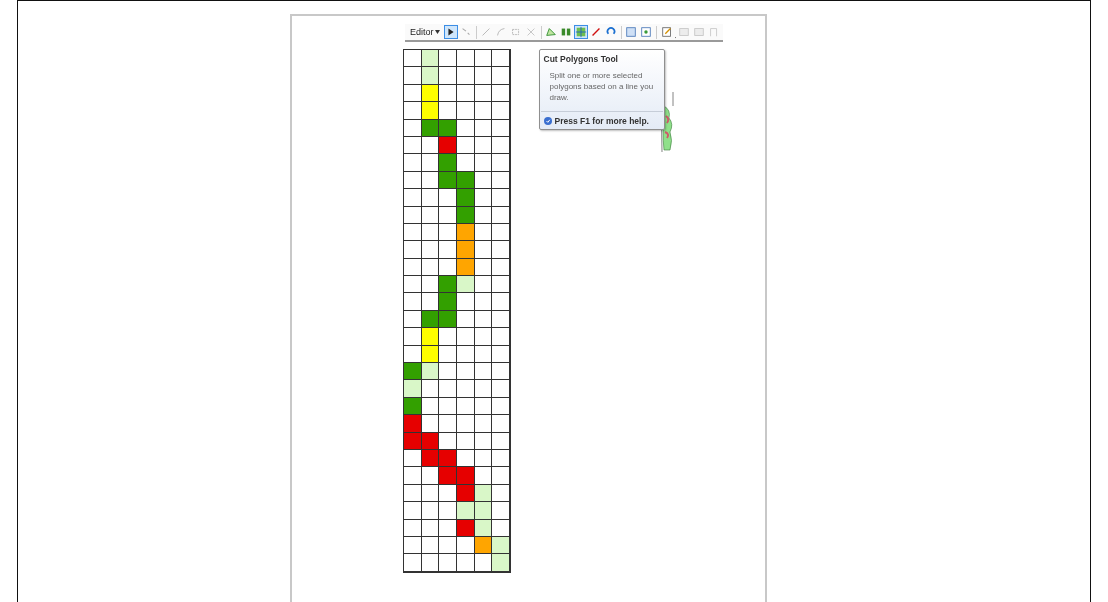 This screenshot has width=1108, height=602. What do you see at coordinates (437, 32) in the screenshot?
I see `caret-icon` at bounding box center [437, 32].